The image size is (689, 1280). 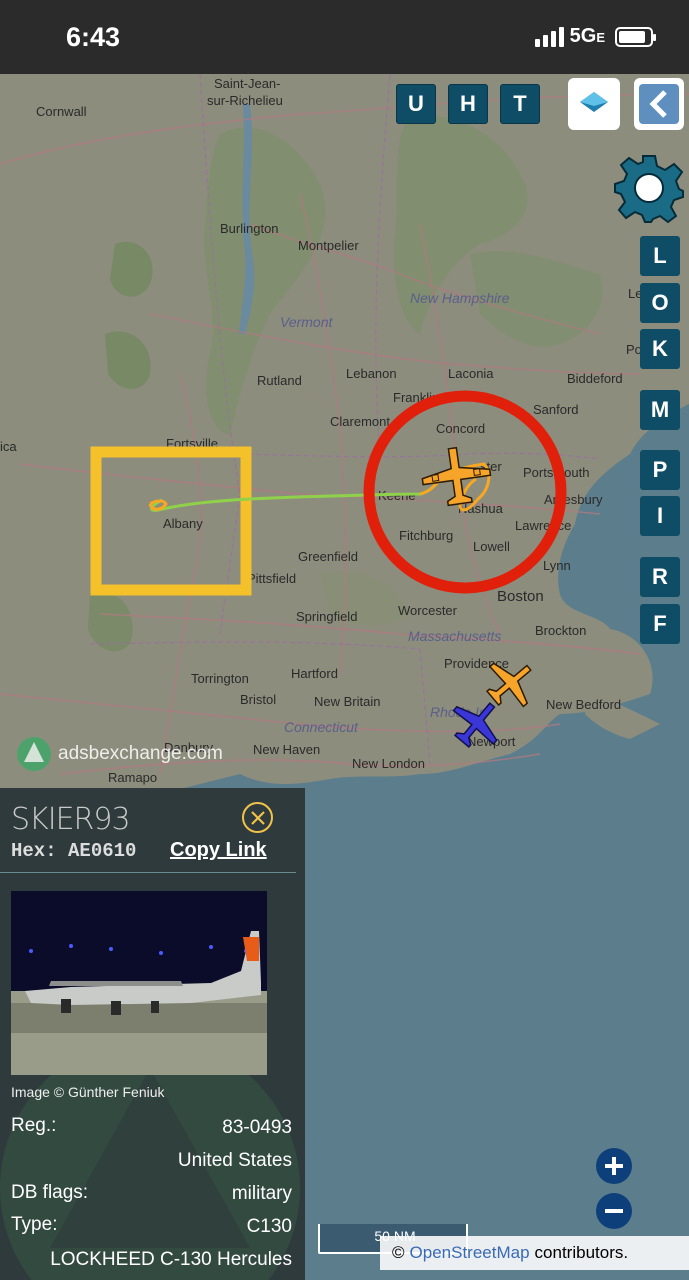 I want to click on collapse-sidebar-button, so click(x=659, y=104).